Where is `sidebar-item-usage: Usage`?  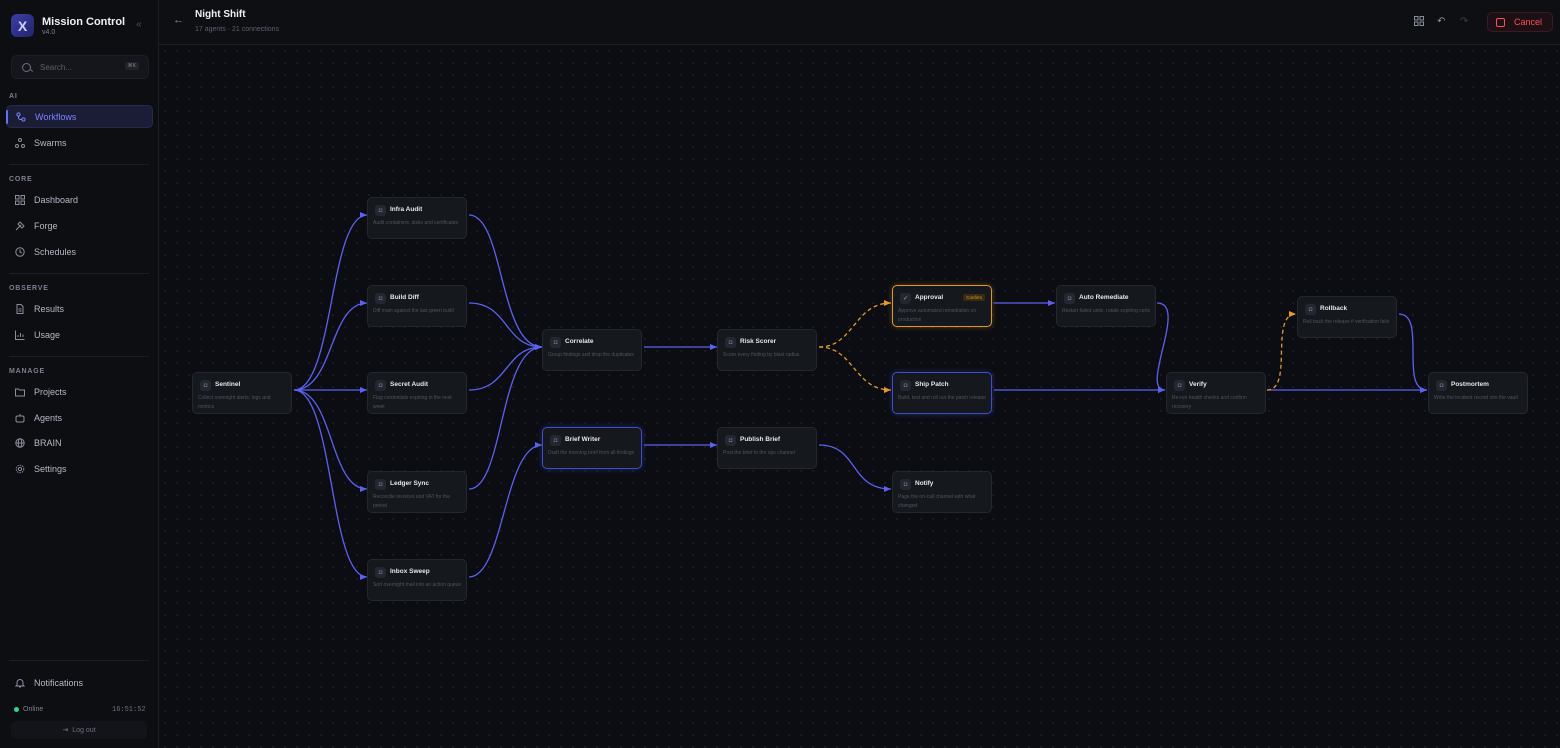 sidebar-item-usage: Usage is located at coordinates (79, 334).